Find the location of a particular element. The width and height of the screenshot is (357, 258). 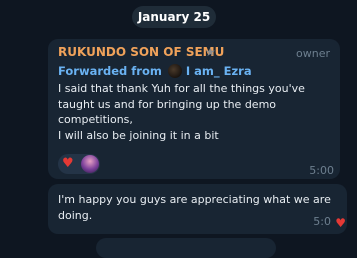

message-time: 5:00 is located at coordinates (321, 170).